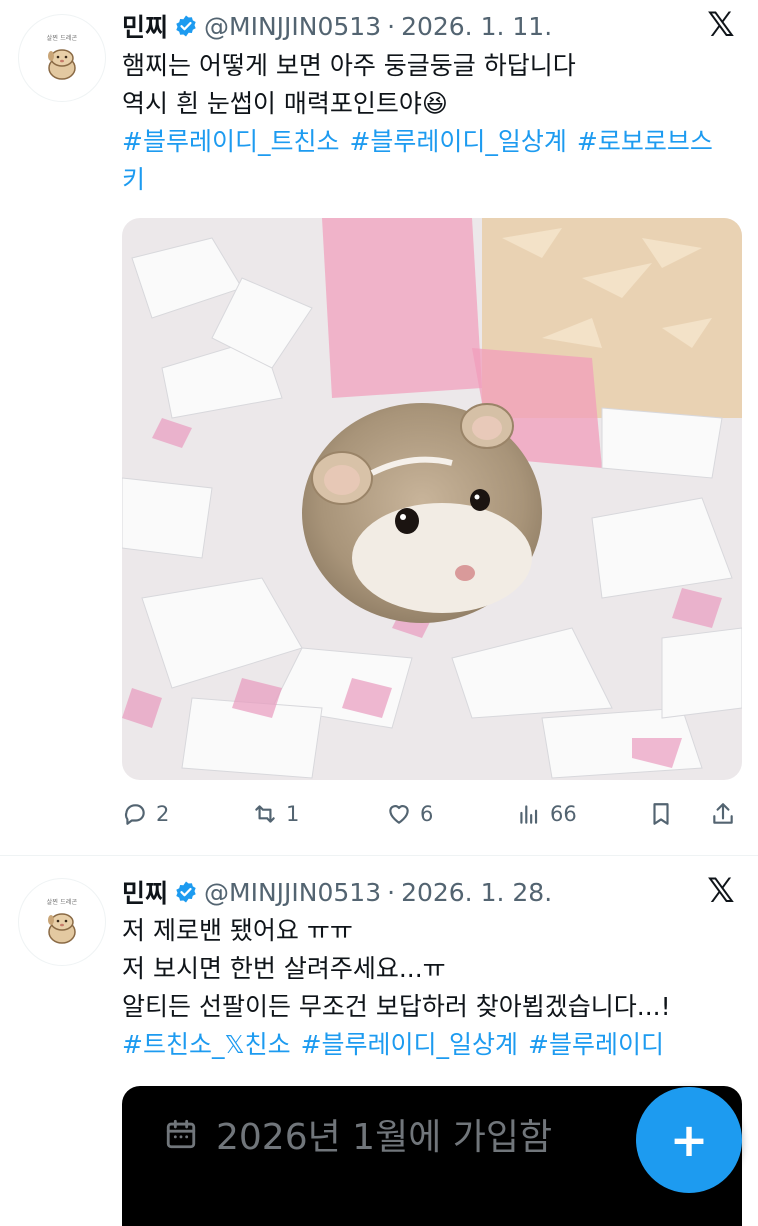 The width and height of the screenshot is (758, 1226). I want to click on tweet-divider, so click(379, 855).